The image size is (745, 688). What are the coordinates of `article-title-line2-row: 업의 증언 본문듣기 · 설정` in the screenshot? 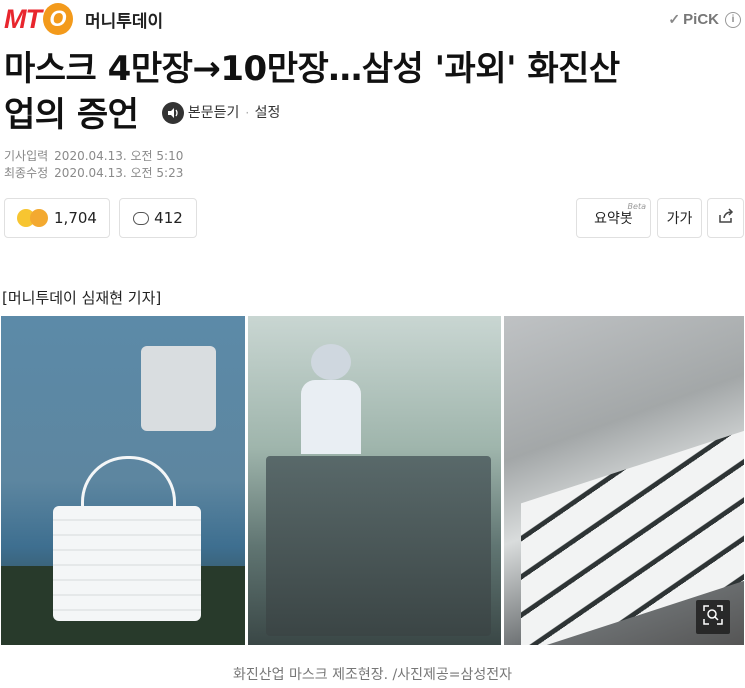 It's located at (374, 116).